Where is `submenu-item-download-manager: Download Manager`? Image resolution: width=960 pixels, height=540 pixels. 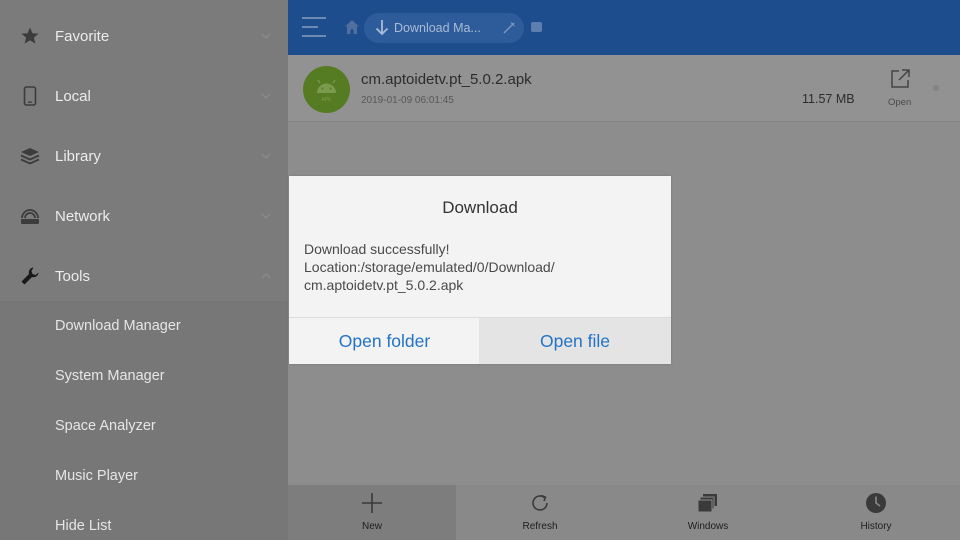 submenu-item-download-manager: Download Manager is located at coordinates (144, 326).